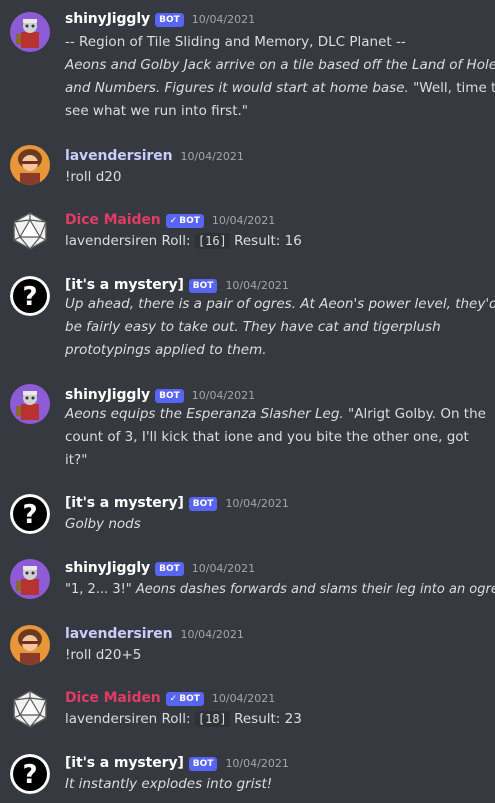 This screenshot has height=803, width=495. Describe the element at coordinates (103, 524) in the screenshot. I see `text-segment: Golby nods` at that location.